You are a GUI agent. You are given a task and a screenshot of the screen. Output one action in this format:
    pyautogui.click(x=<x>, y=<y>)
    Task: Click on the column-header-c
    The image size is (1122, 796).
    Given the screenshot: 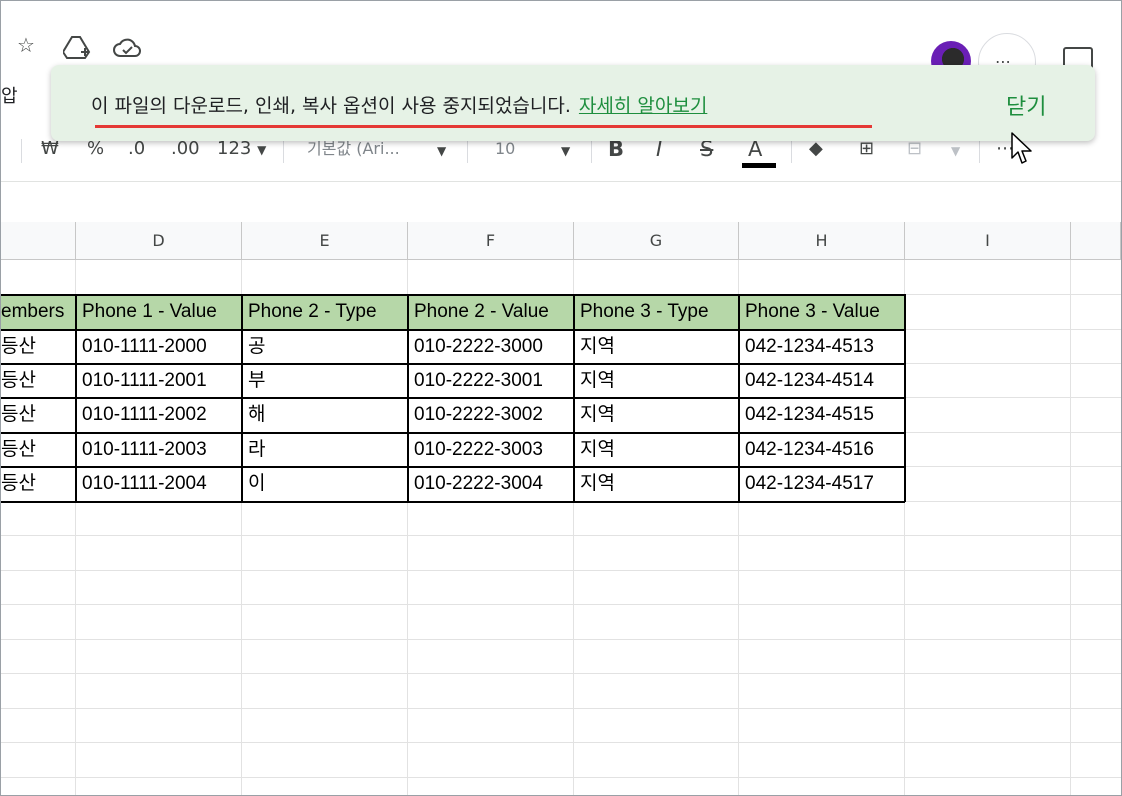 What is the action you would take?
    pyautogui.click(x=38, y=241)
    